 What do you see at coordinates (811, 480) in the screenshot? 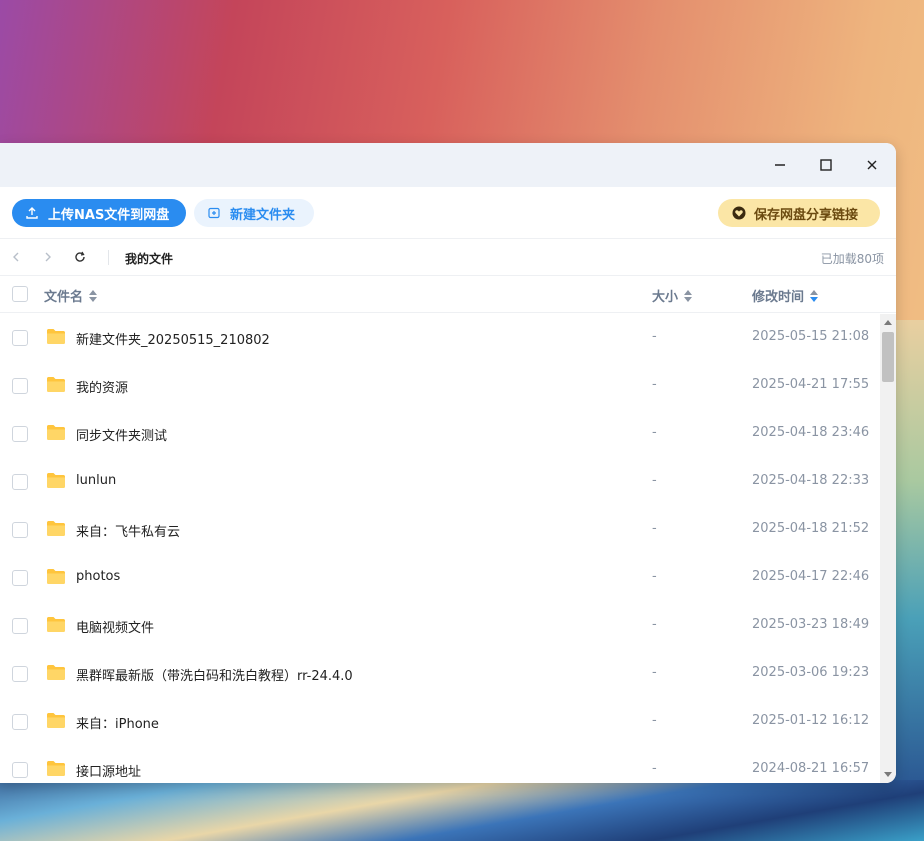
I see `file-modified: 2025-04-18 22:33` at bounding box center [811, 480].